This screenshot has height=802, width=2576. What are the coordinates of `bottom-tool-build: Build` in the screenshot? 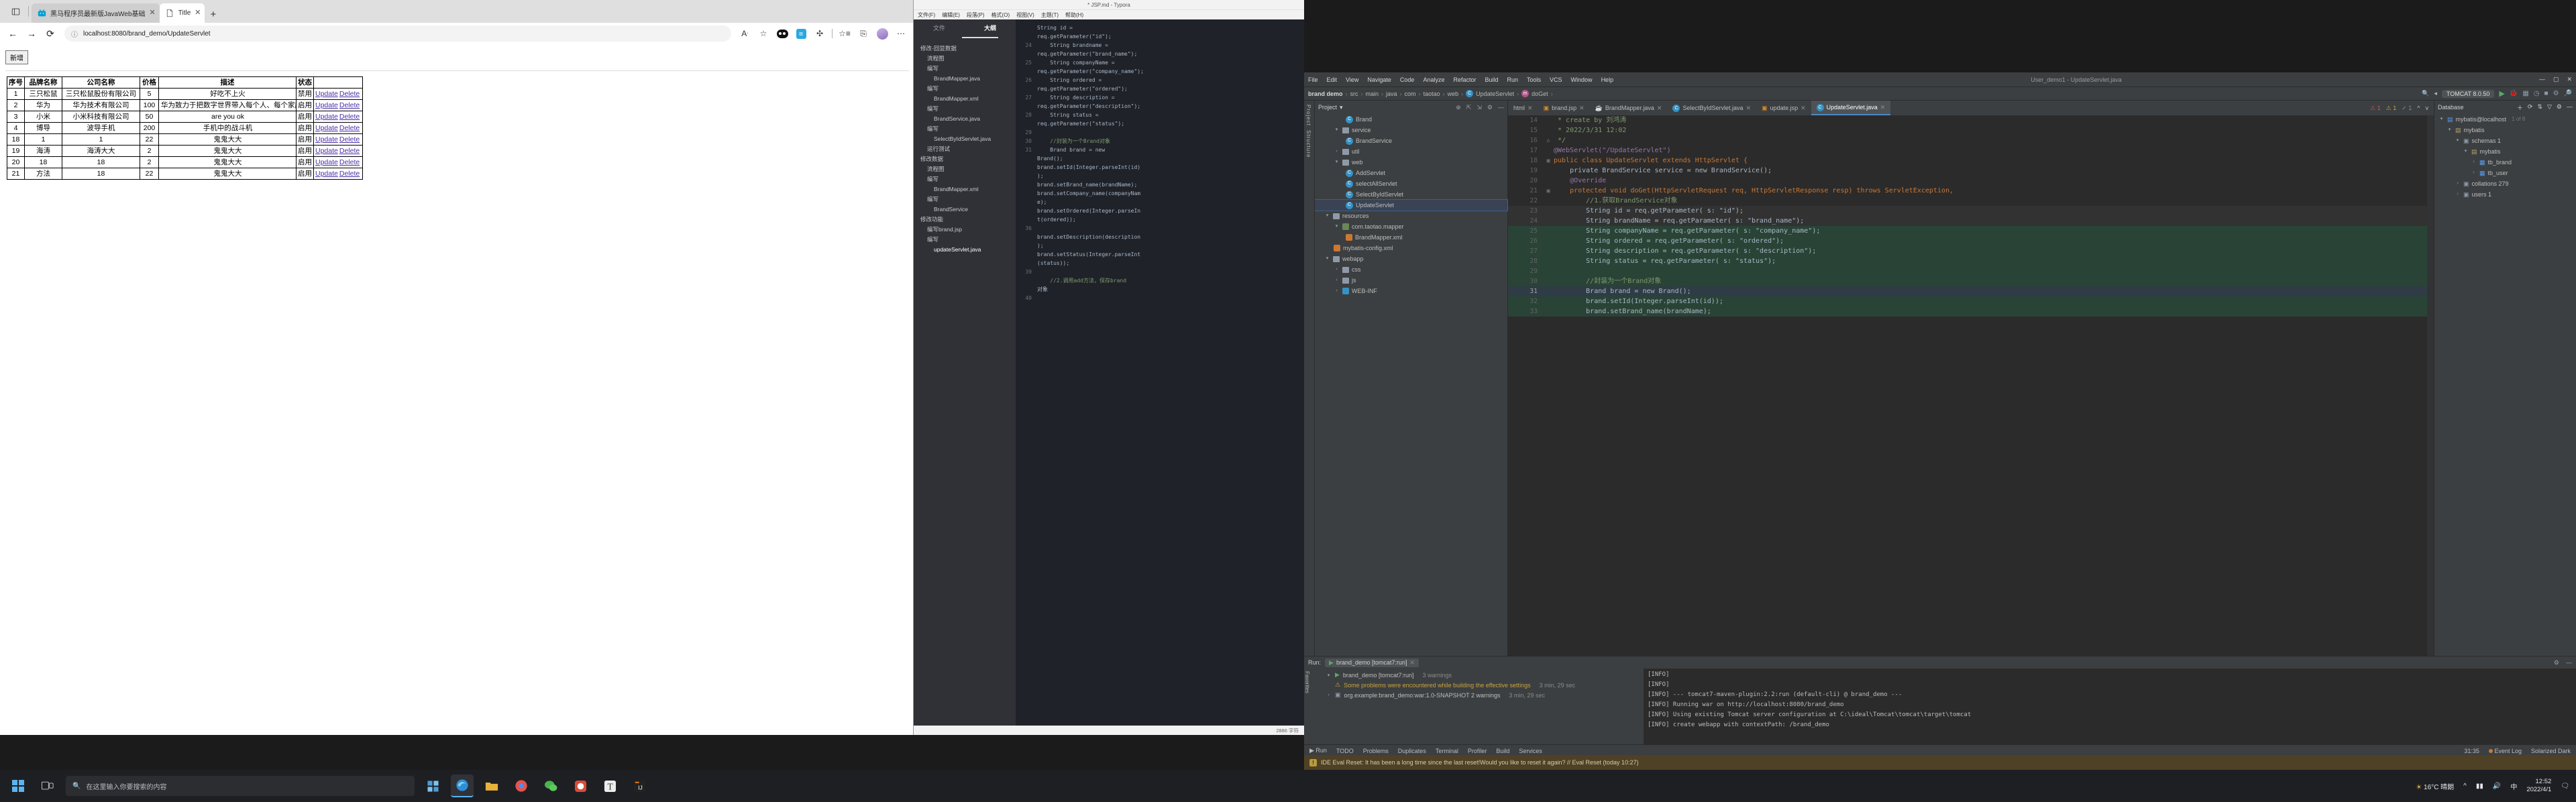 It's located at (1502, 751).